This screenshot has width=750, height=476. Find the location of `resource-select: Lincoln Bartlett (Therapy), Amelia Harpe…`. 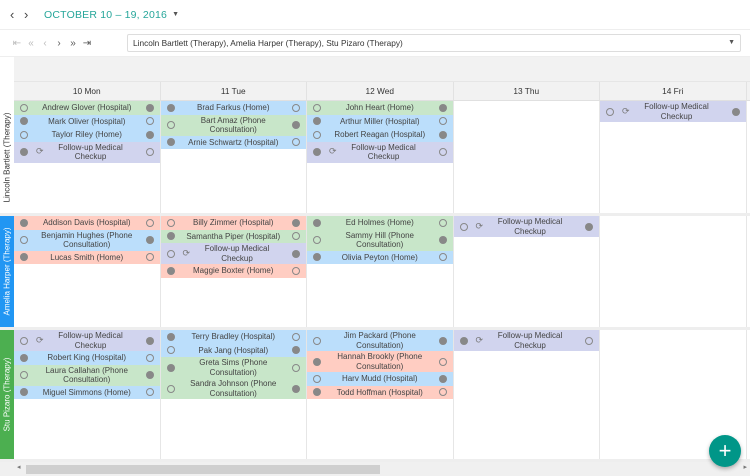

resource-select: Lincoln Bartlett (Therapy), Amelia Harpe… is located at coordinates (434, 43).